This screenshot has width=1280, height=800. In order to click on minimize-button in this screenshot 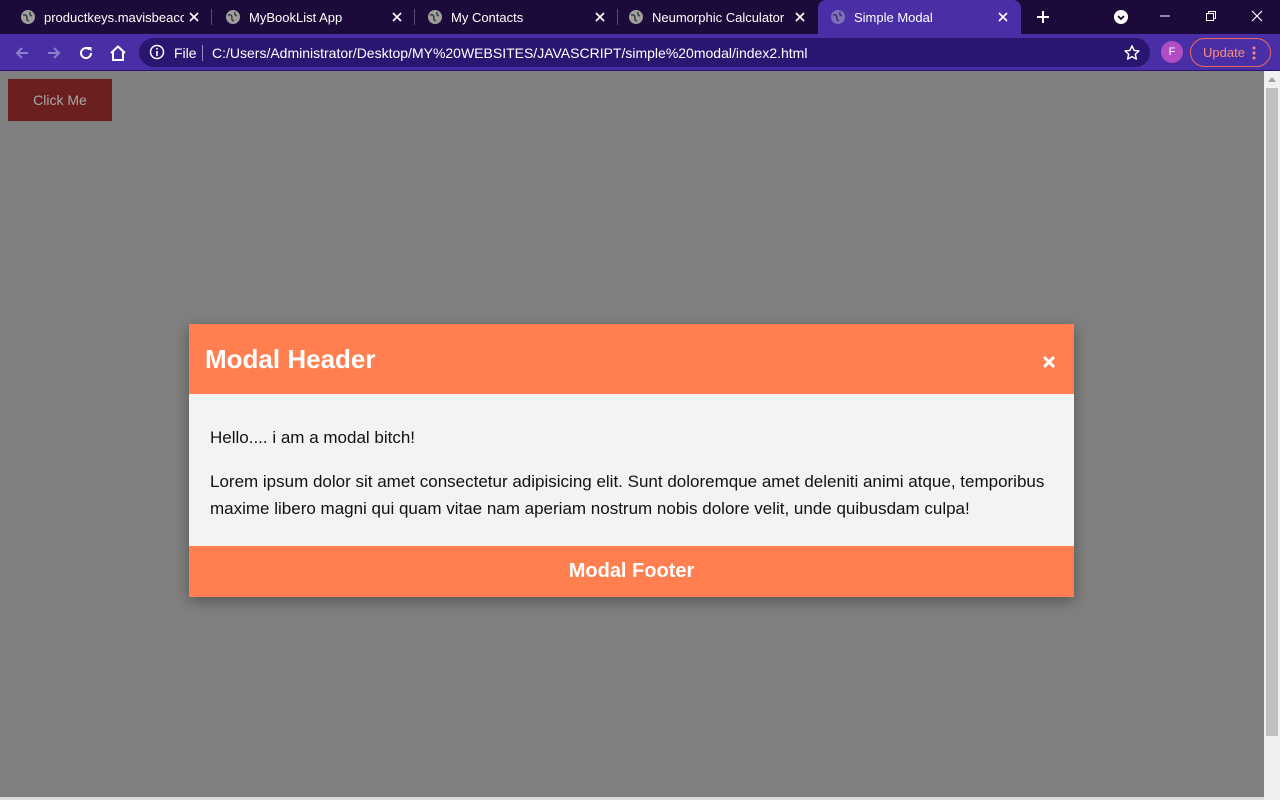, I will do `click(1165, 16)`.